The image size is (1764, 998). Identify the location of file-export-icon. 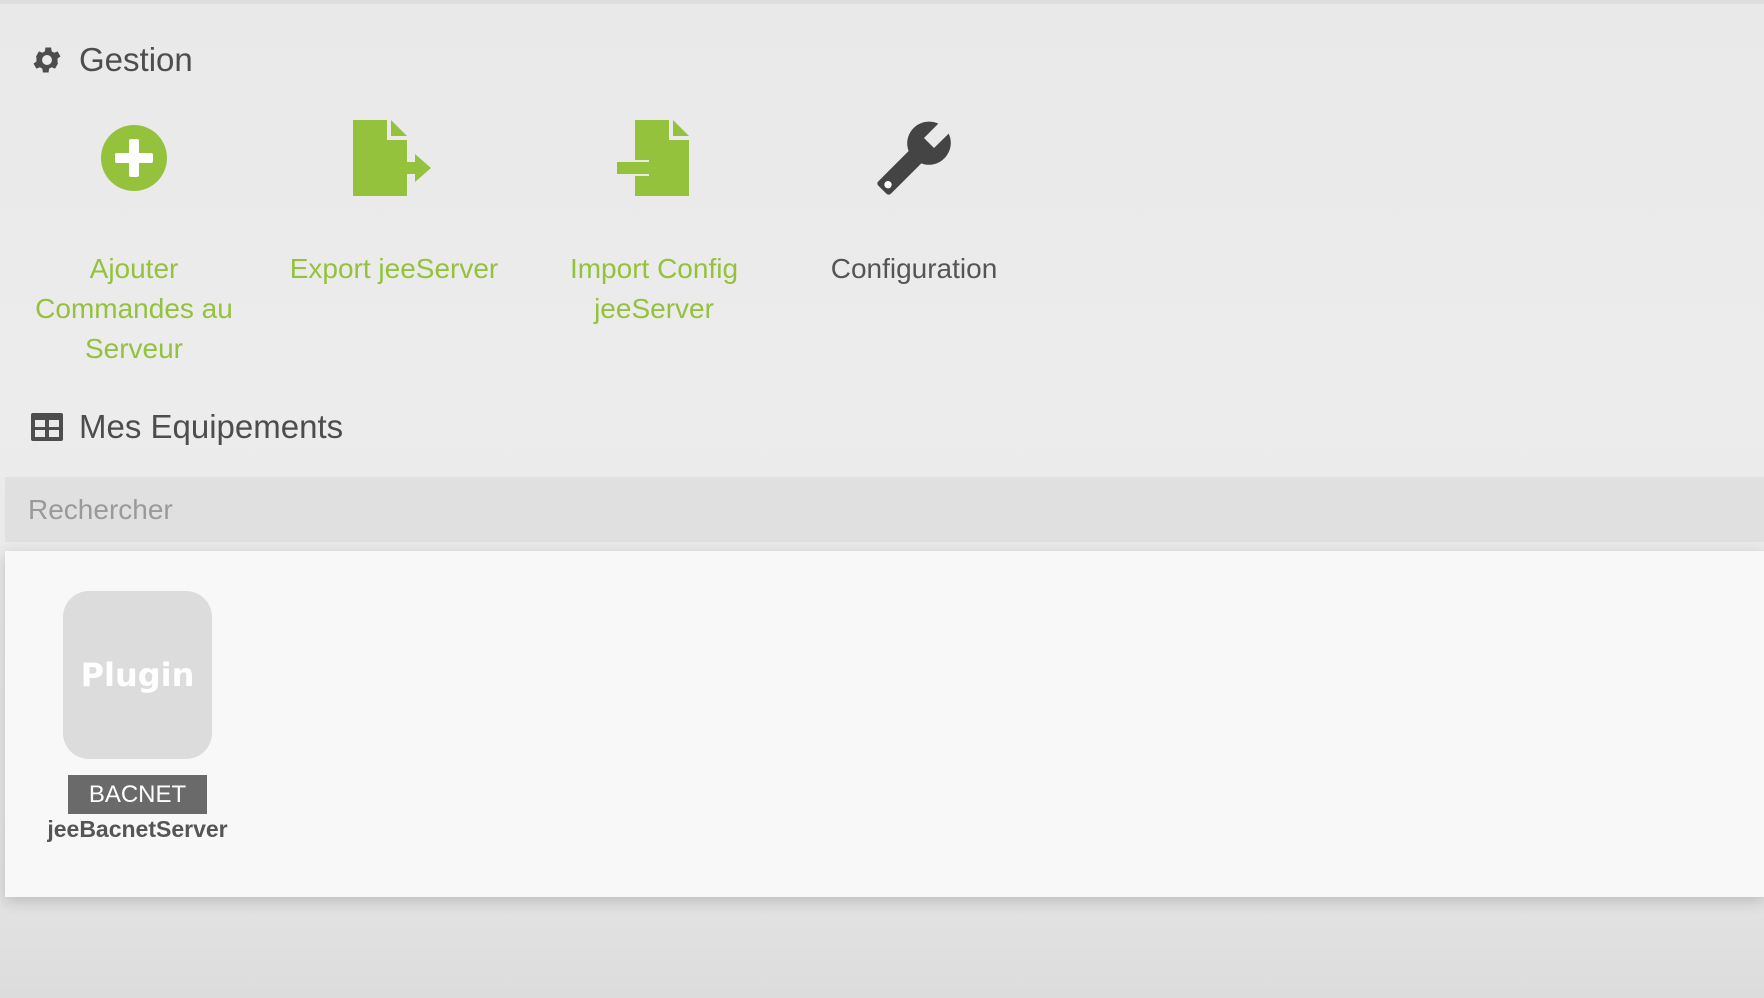
(394, 158).